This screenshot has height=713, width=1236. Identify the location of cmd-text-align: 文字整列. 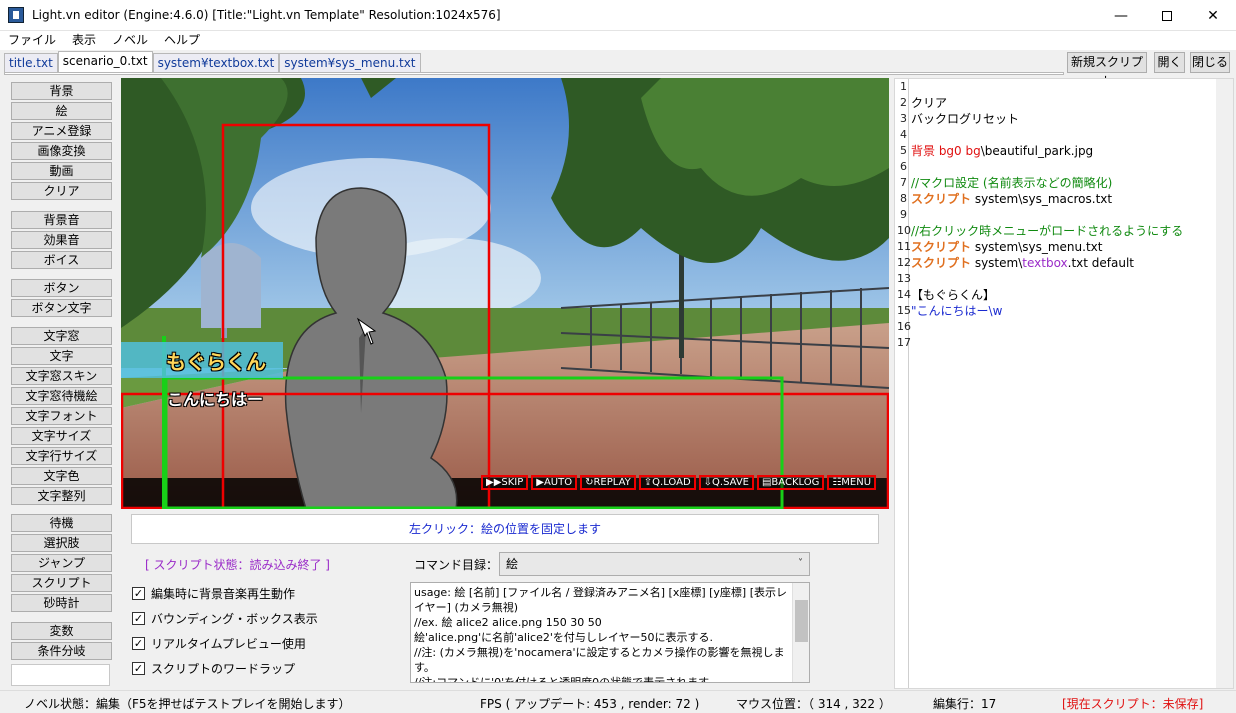
(61, 496).